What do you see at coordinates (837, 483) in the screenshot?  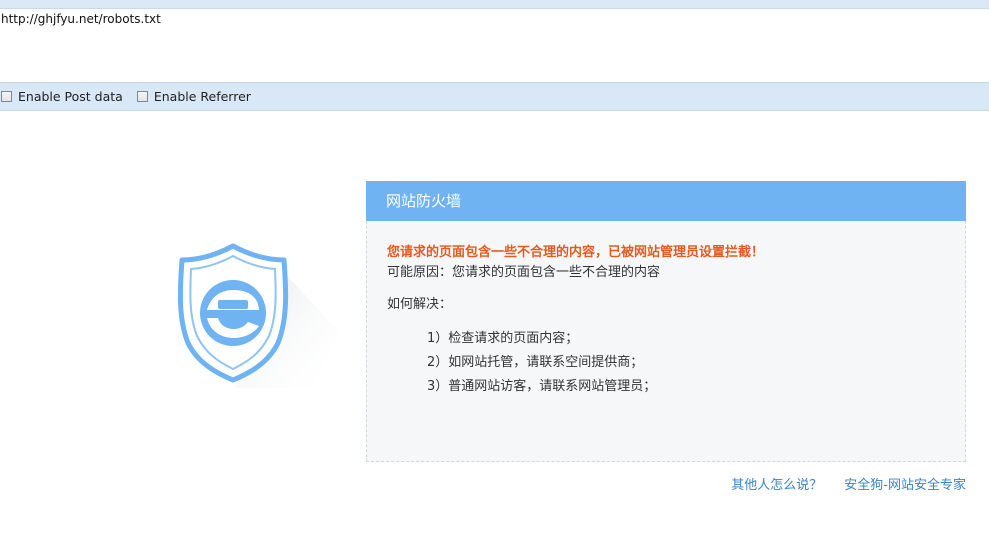 I see `footer-links: 其他人怎么说？ 安全狗-网站安全专家` at bounding box center [837, 483].